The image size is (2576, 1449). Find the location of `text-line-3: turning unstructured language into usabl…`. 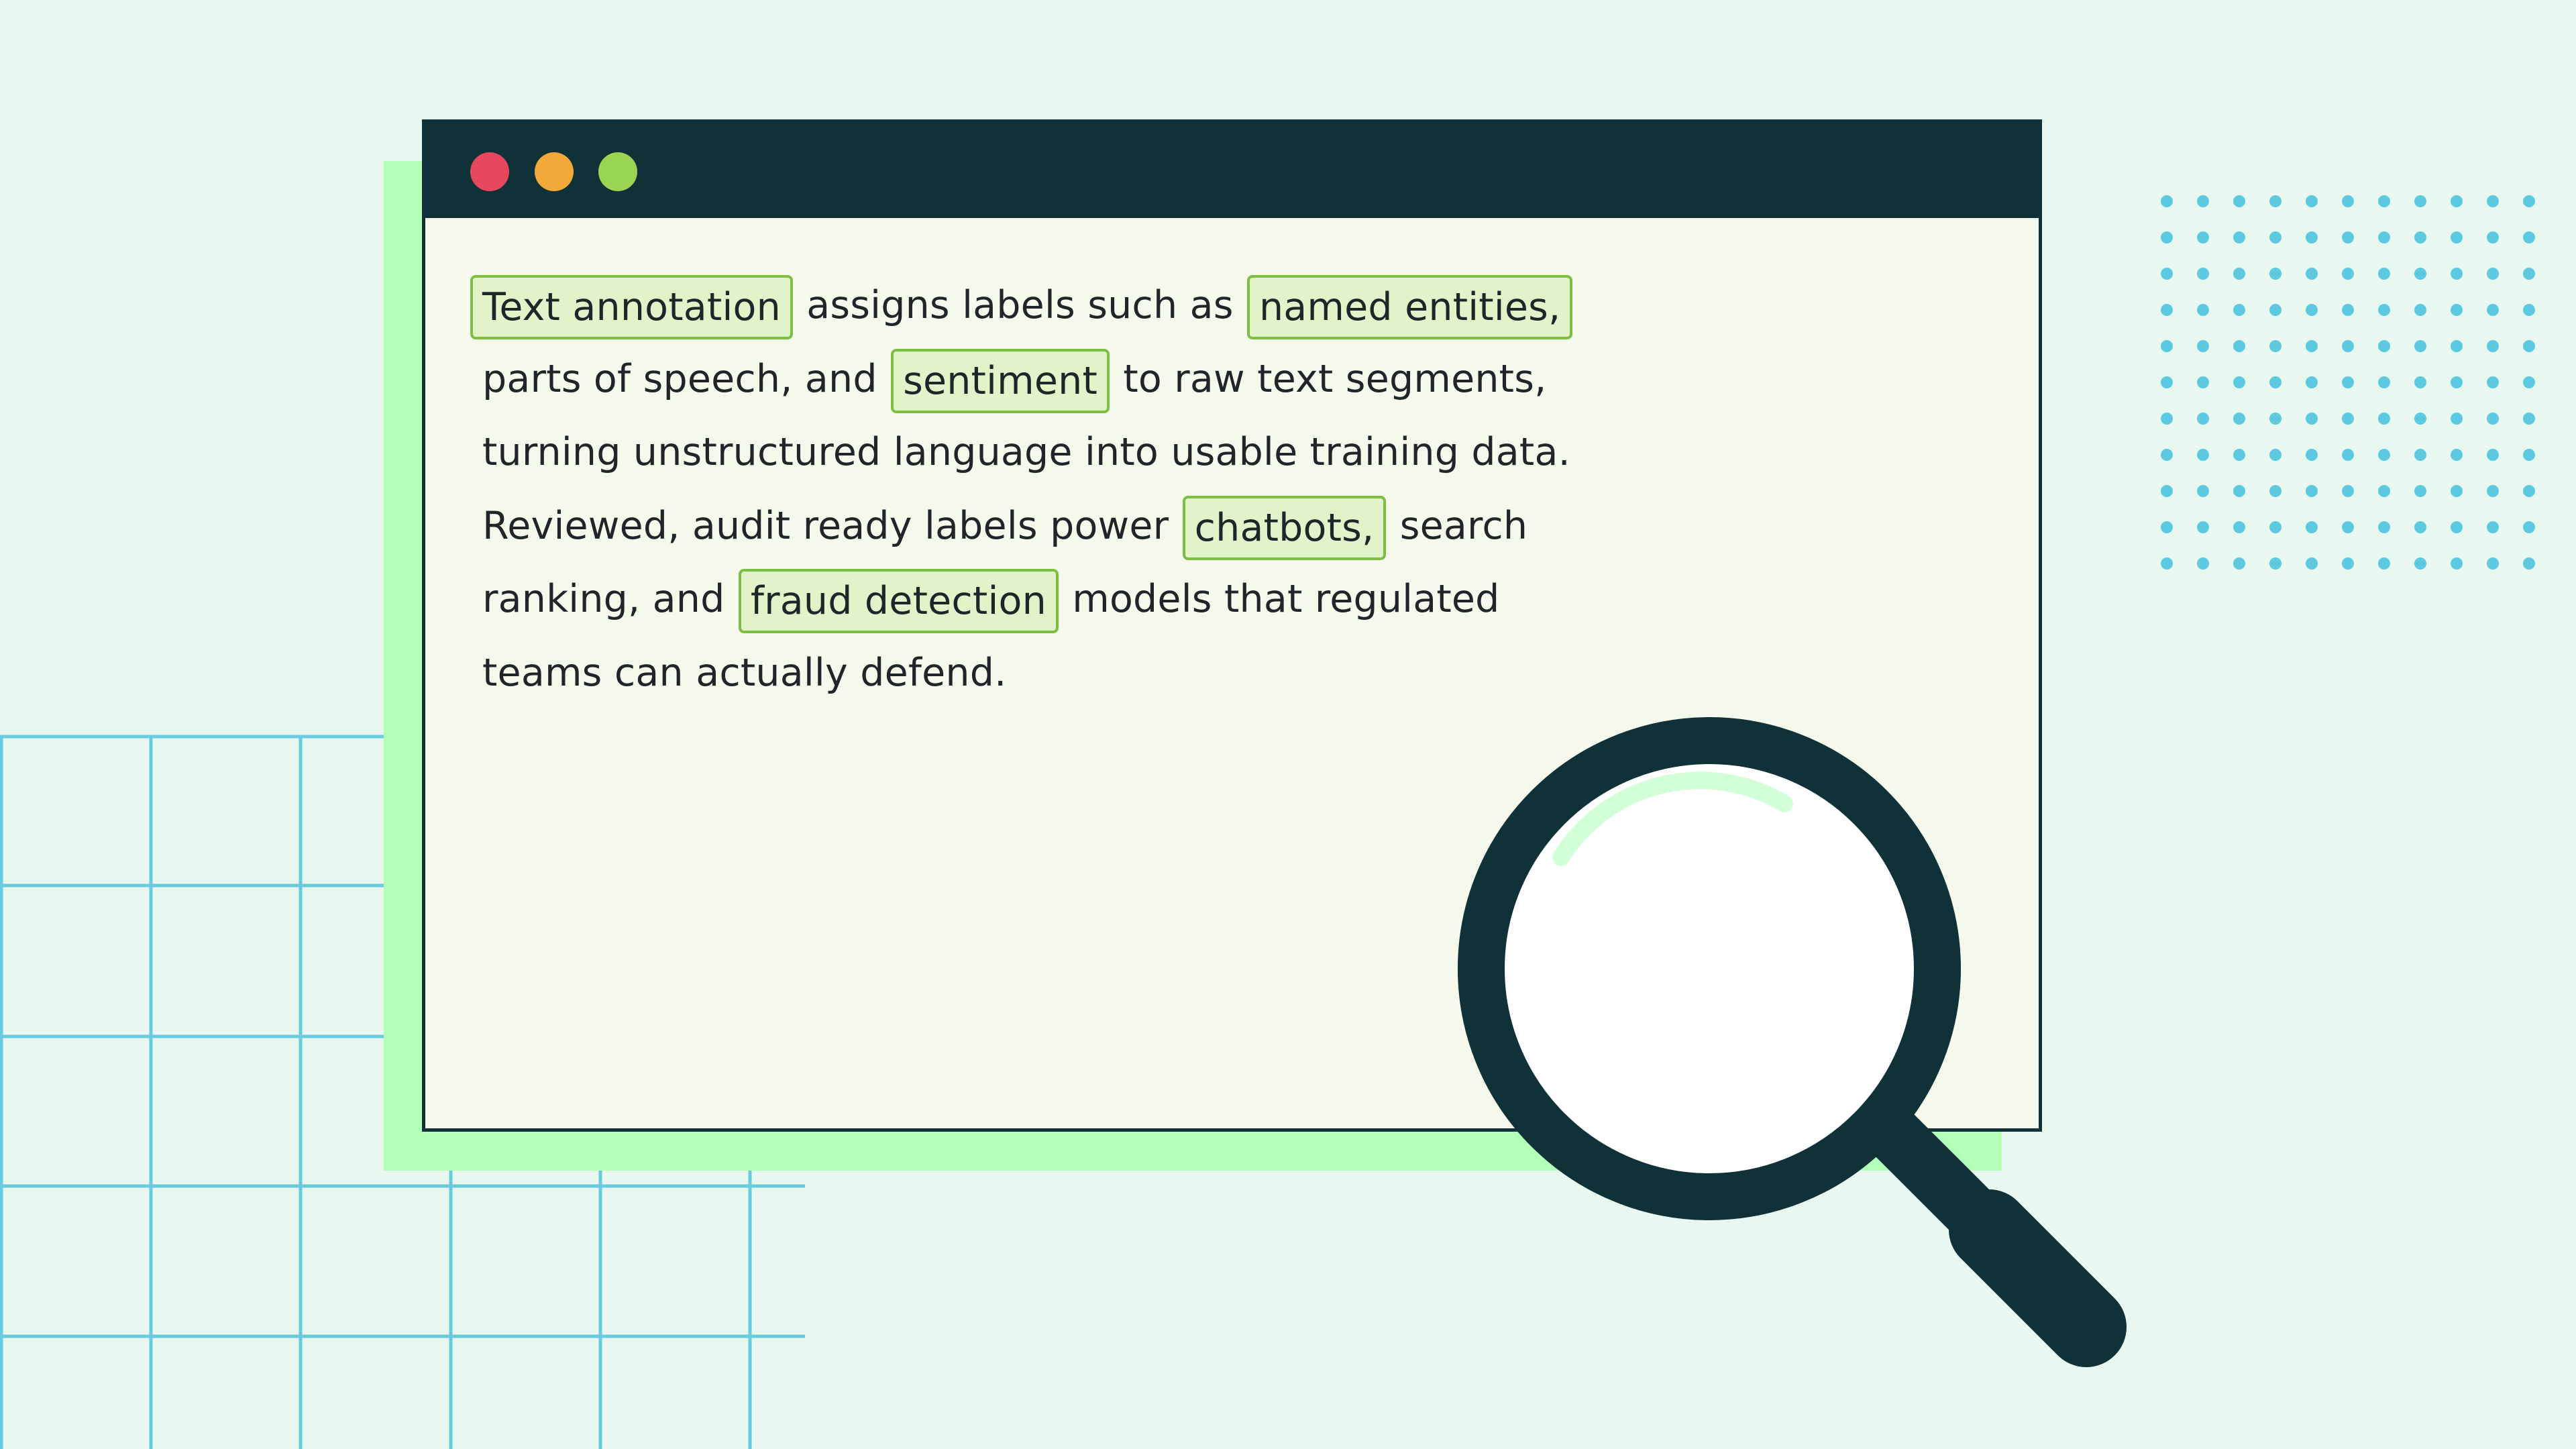

text-line-3: turning unstructured language into usabl… is located at coordinates (1052, 453).